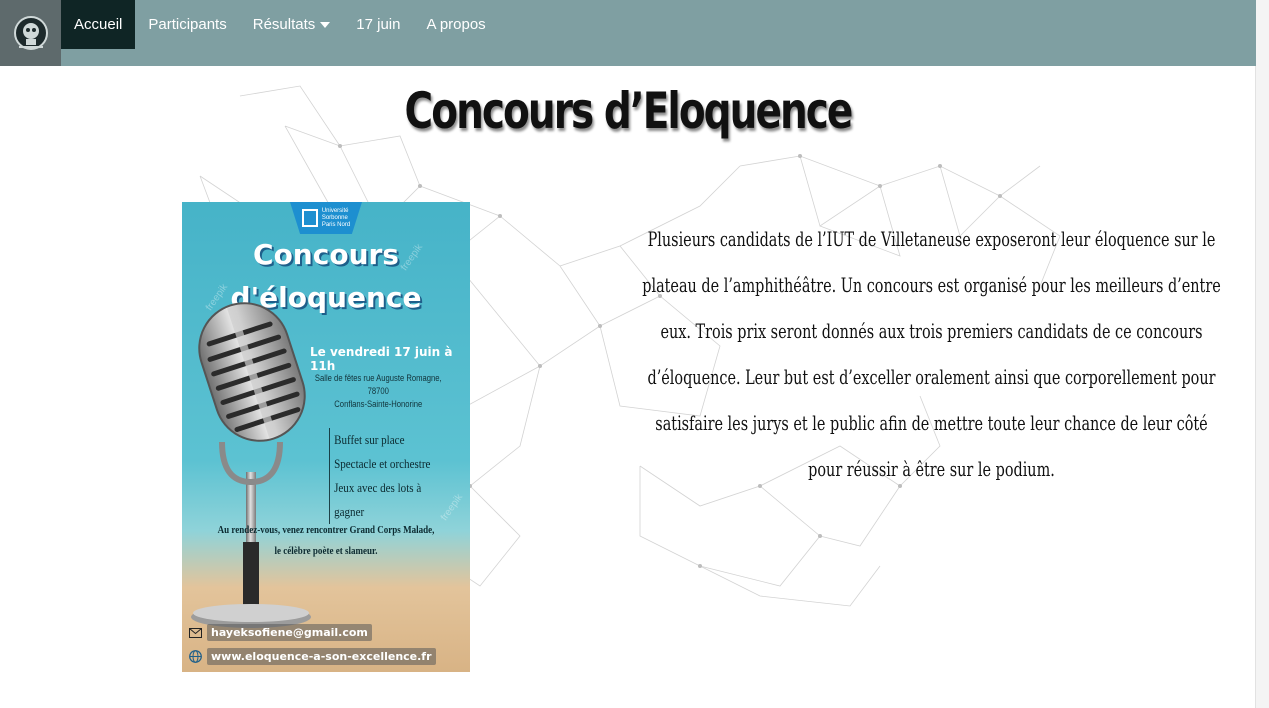 The width and height of the screenshot is (1269, 708). What do you see at coordinates (284, 24) in the screenshot?
I see `nav-resultats-label: Résultats` at bounding box center [284, 24].